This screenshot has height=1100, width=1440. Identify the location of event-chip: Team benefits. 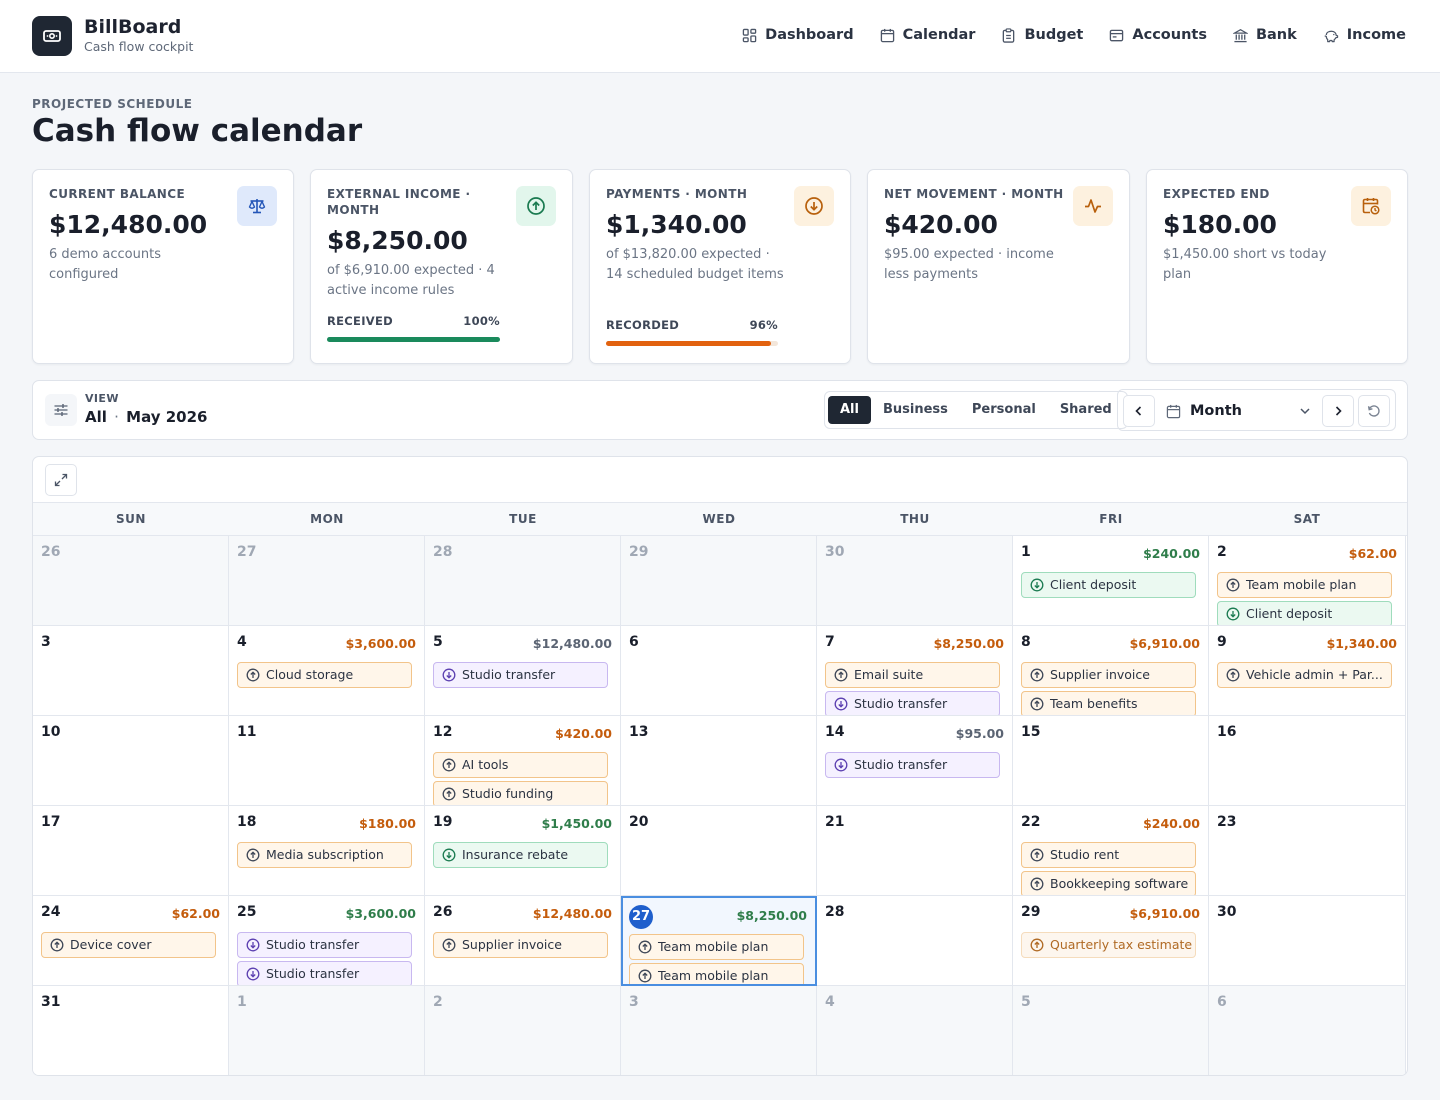
(1108, 703).